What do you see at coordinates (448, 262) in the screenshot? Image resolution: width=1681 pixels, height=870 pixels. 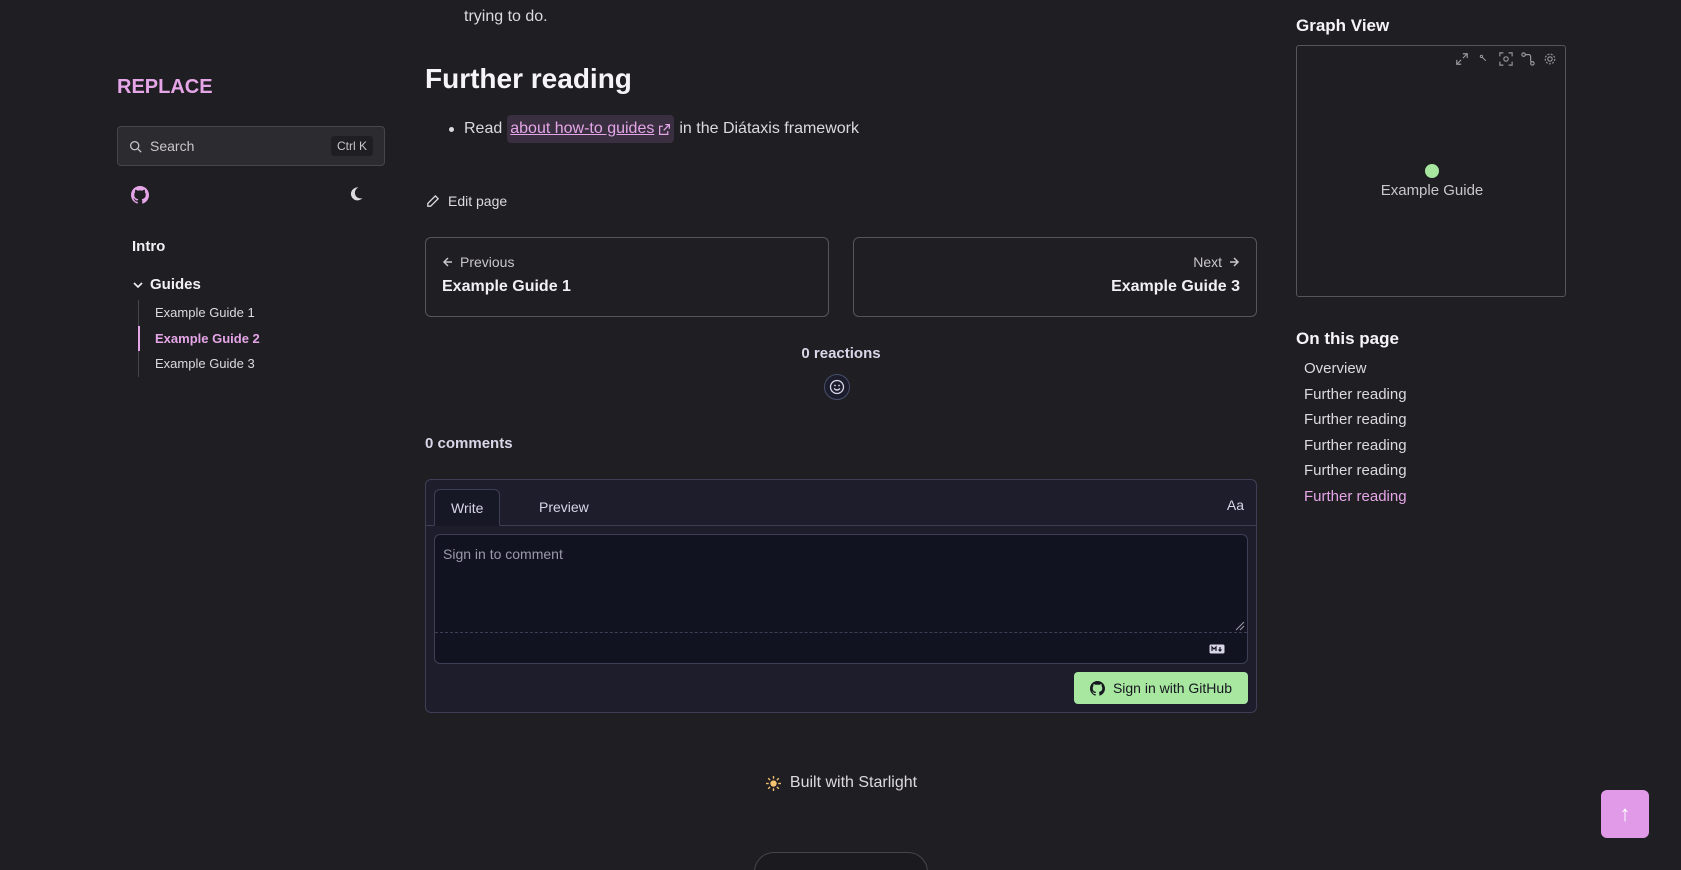 I see `arrow-left-icon` at bounding box center [448, 262].